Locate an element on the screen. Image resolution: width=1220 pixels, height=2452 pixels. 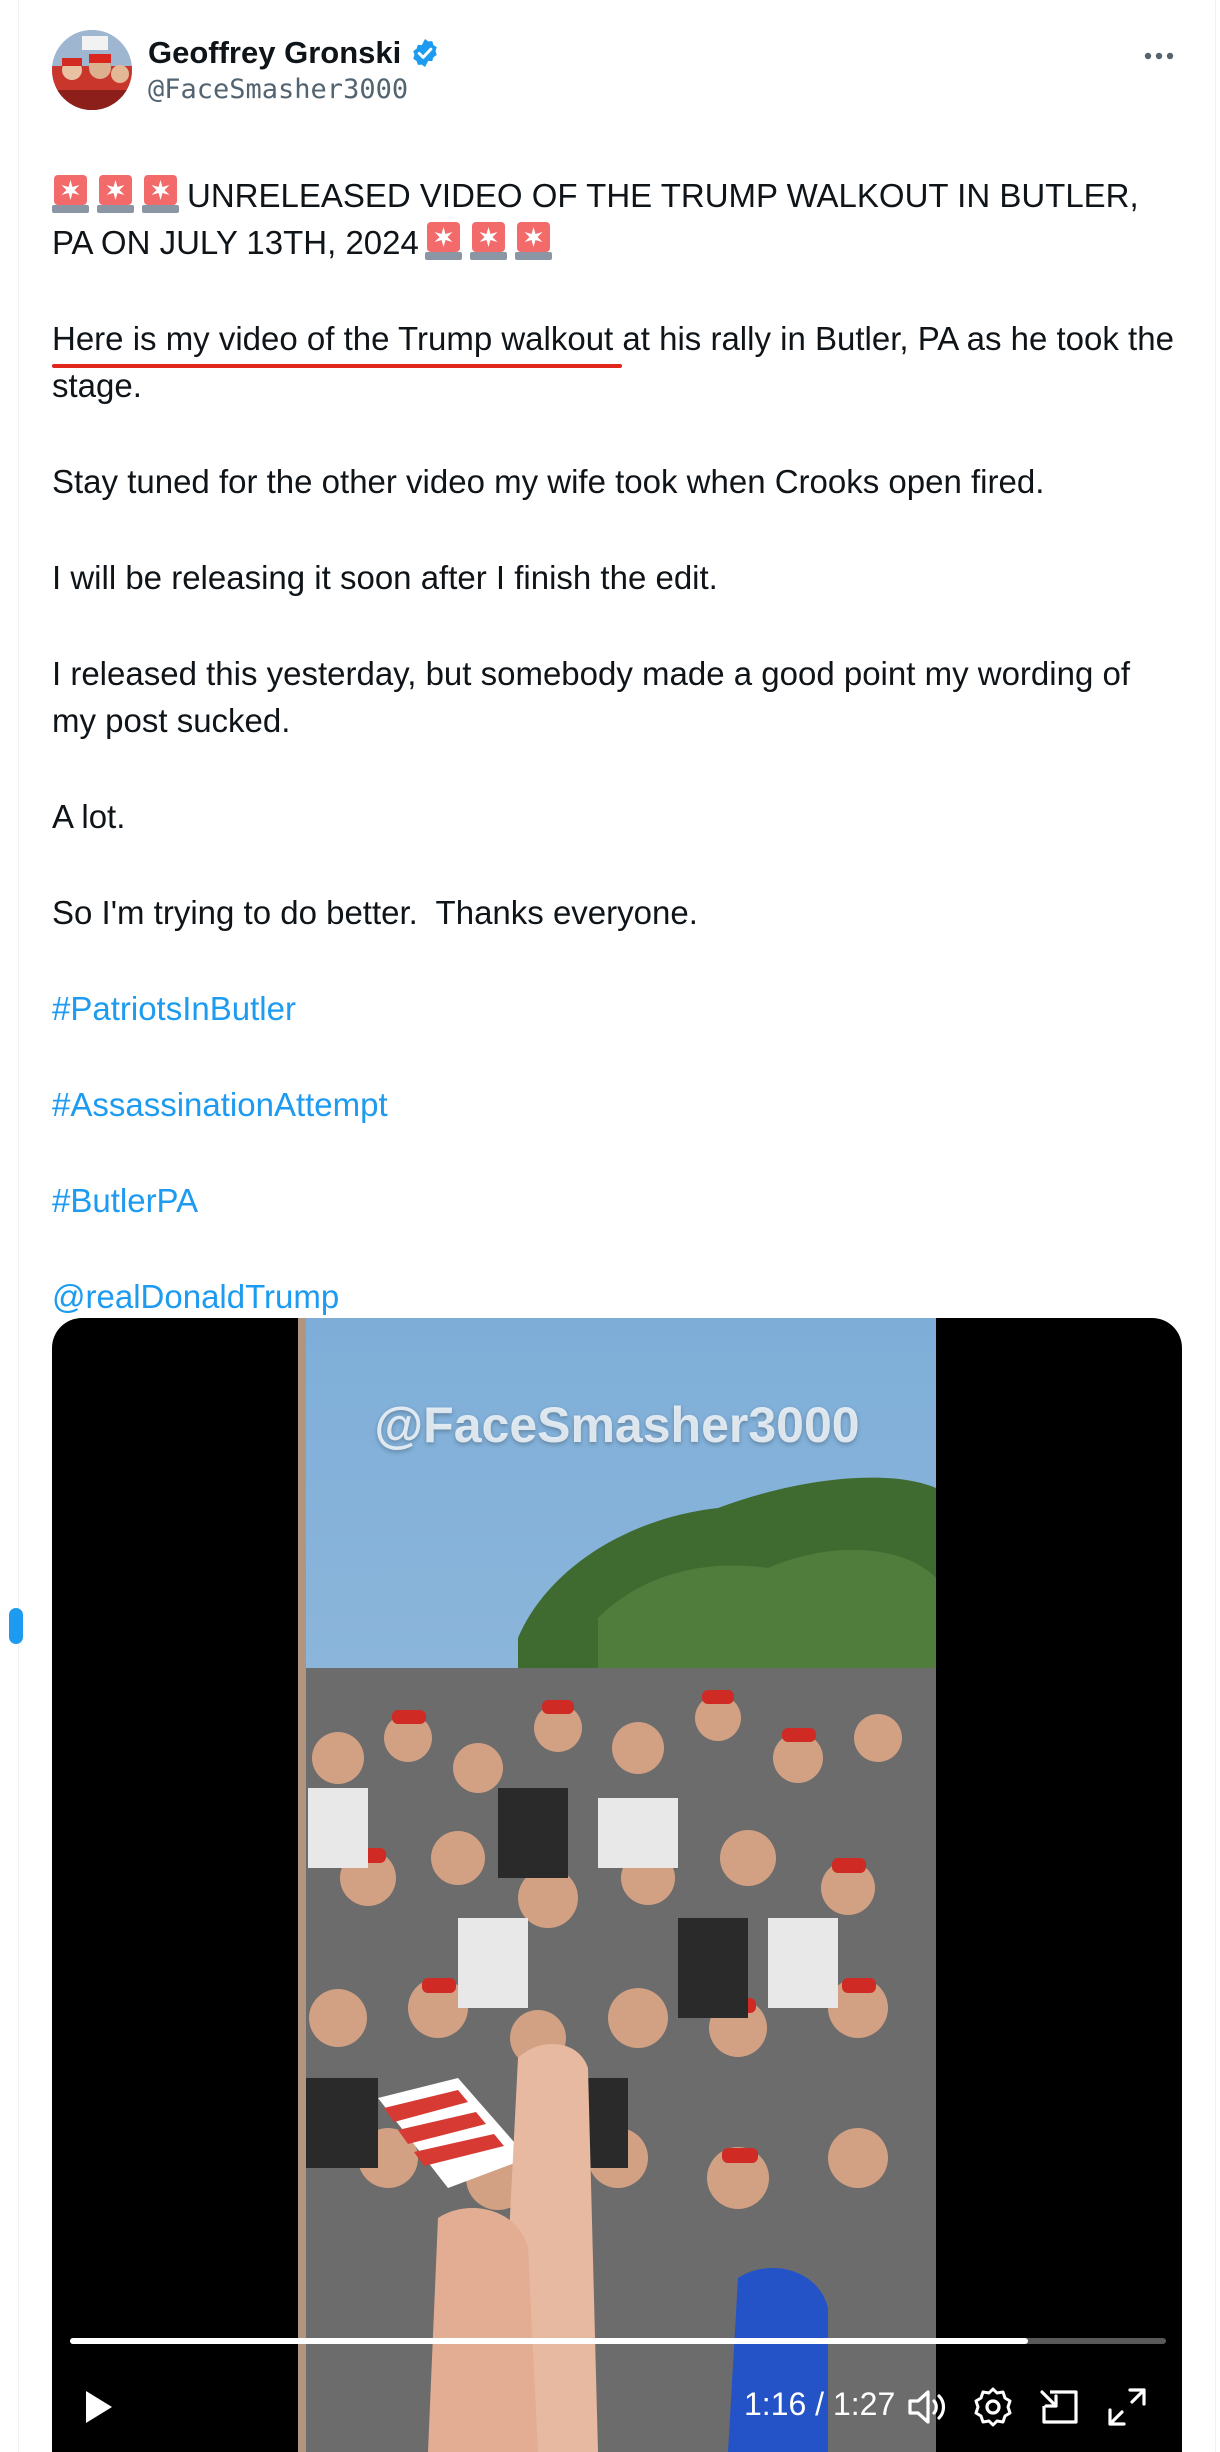
video-controls: 1:16 / 1:27 is located at coordinates (617, 2414).